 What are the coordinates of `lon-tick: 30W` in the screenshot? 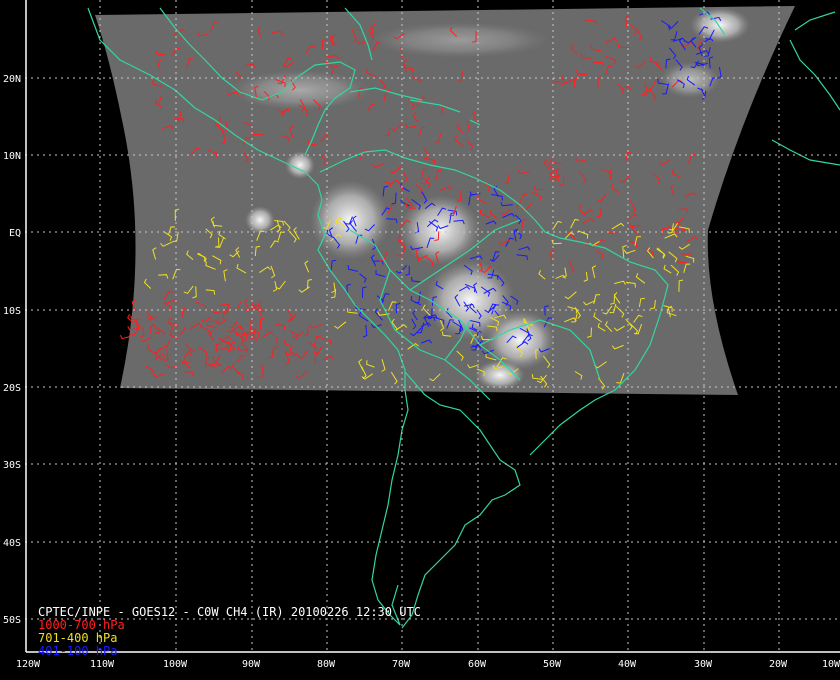 It's located at (703, 664).